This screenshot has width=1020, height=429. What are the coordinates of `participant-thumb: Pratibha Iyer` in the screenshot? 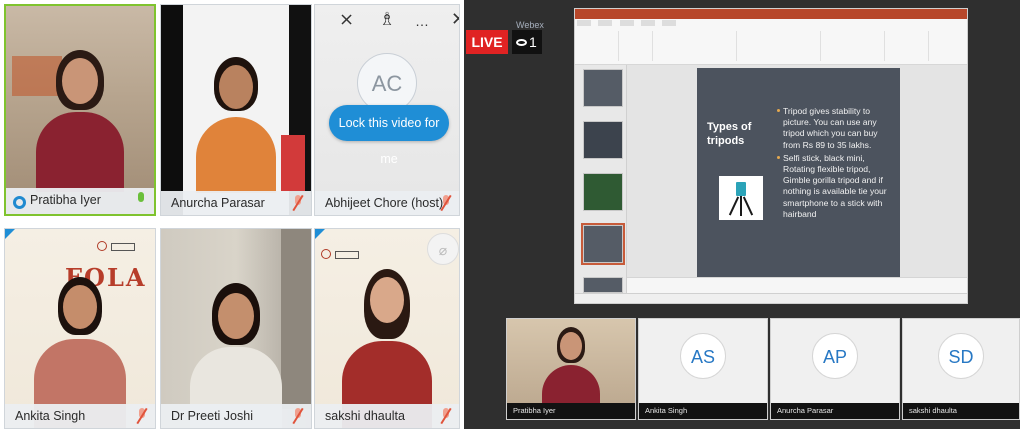 It's located at (571, 369).